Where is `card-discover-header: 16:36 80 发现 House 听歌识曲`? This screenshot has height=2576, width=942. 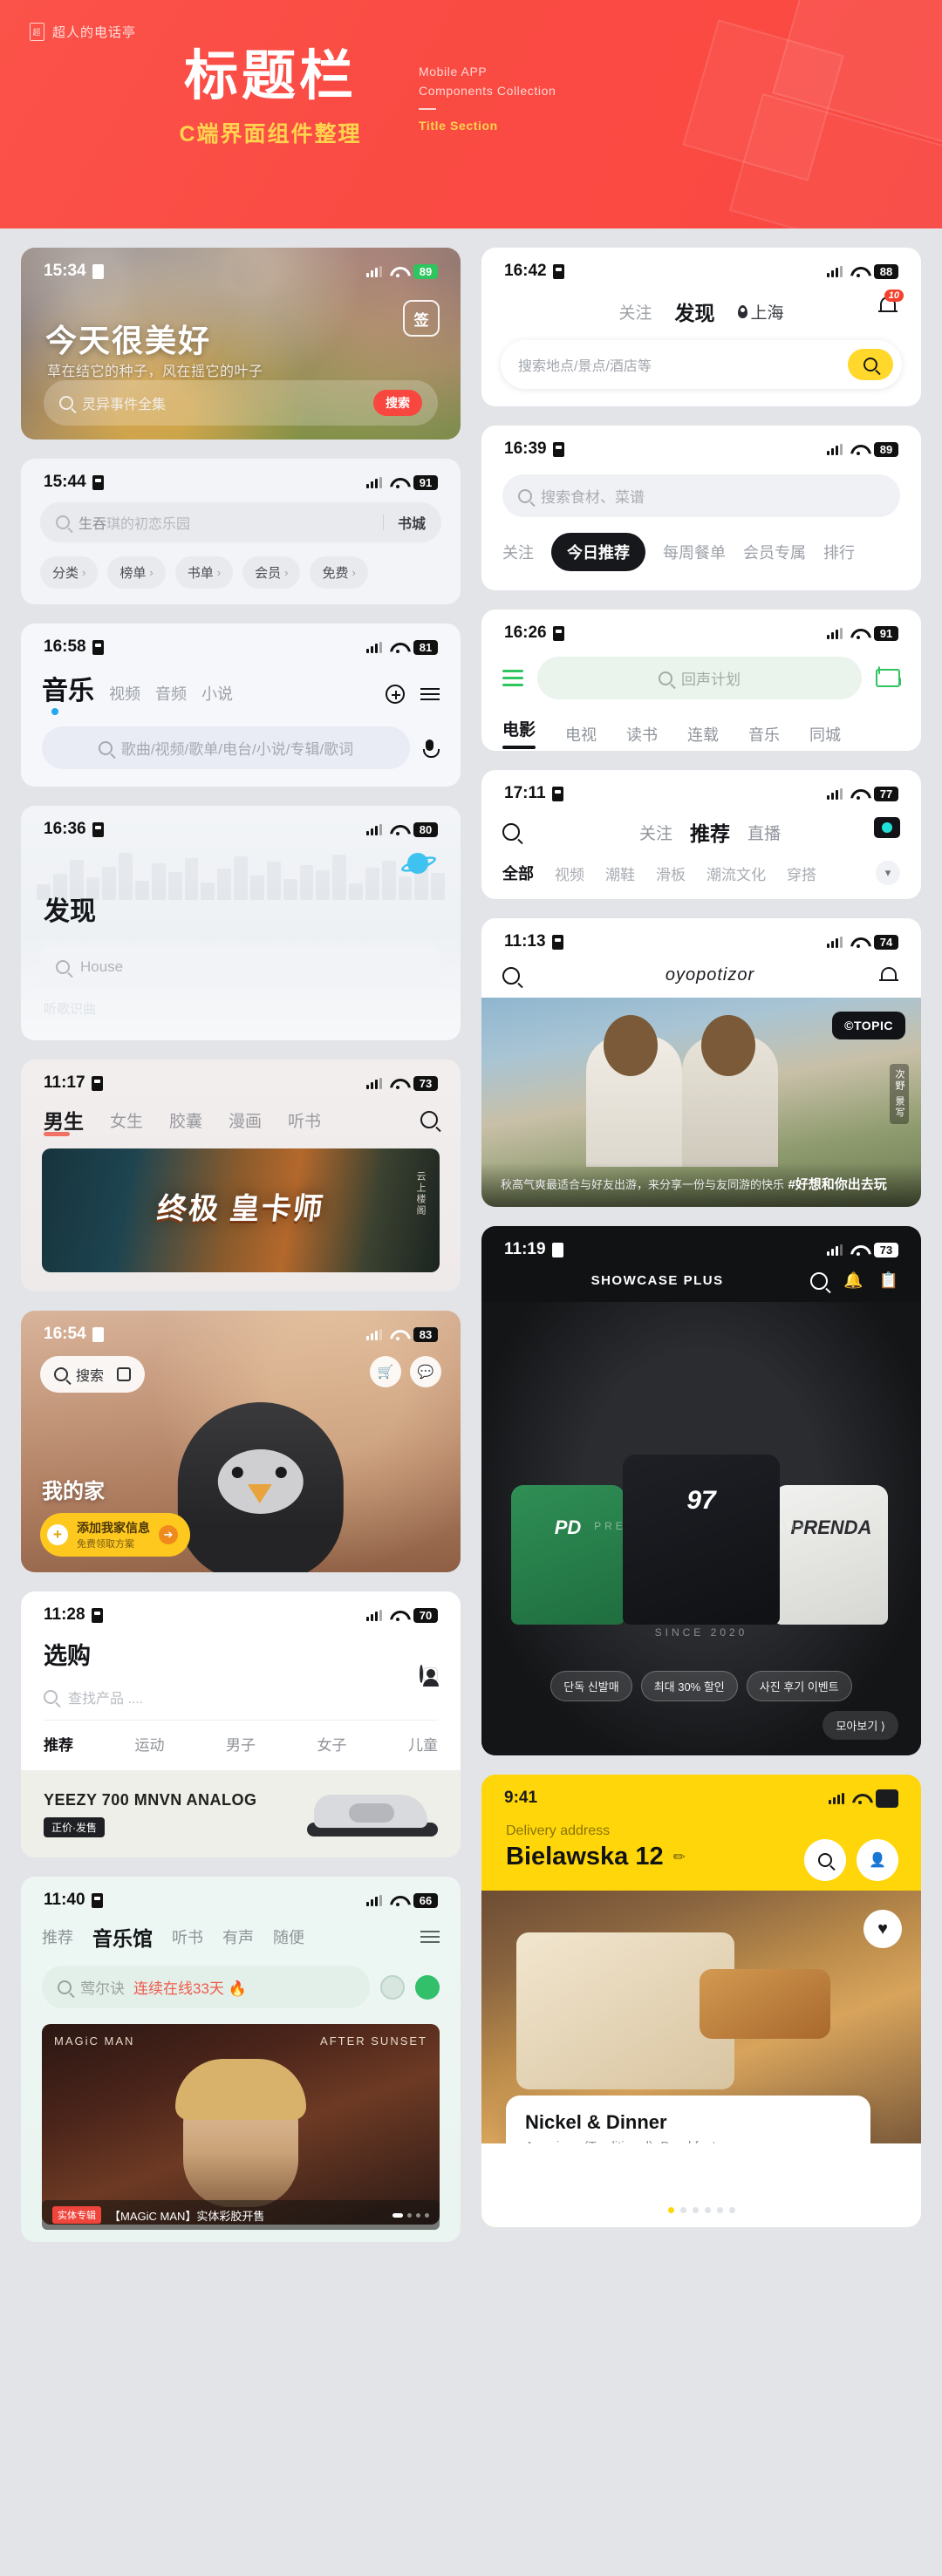
card-discover-header: 16:36 80 发现 House 听歌识曲 is located at coordinates (241, 923).